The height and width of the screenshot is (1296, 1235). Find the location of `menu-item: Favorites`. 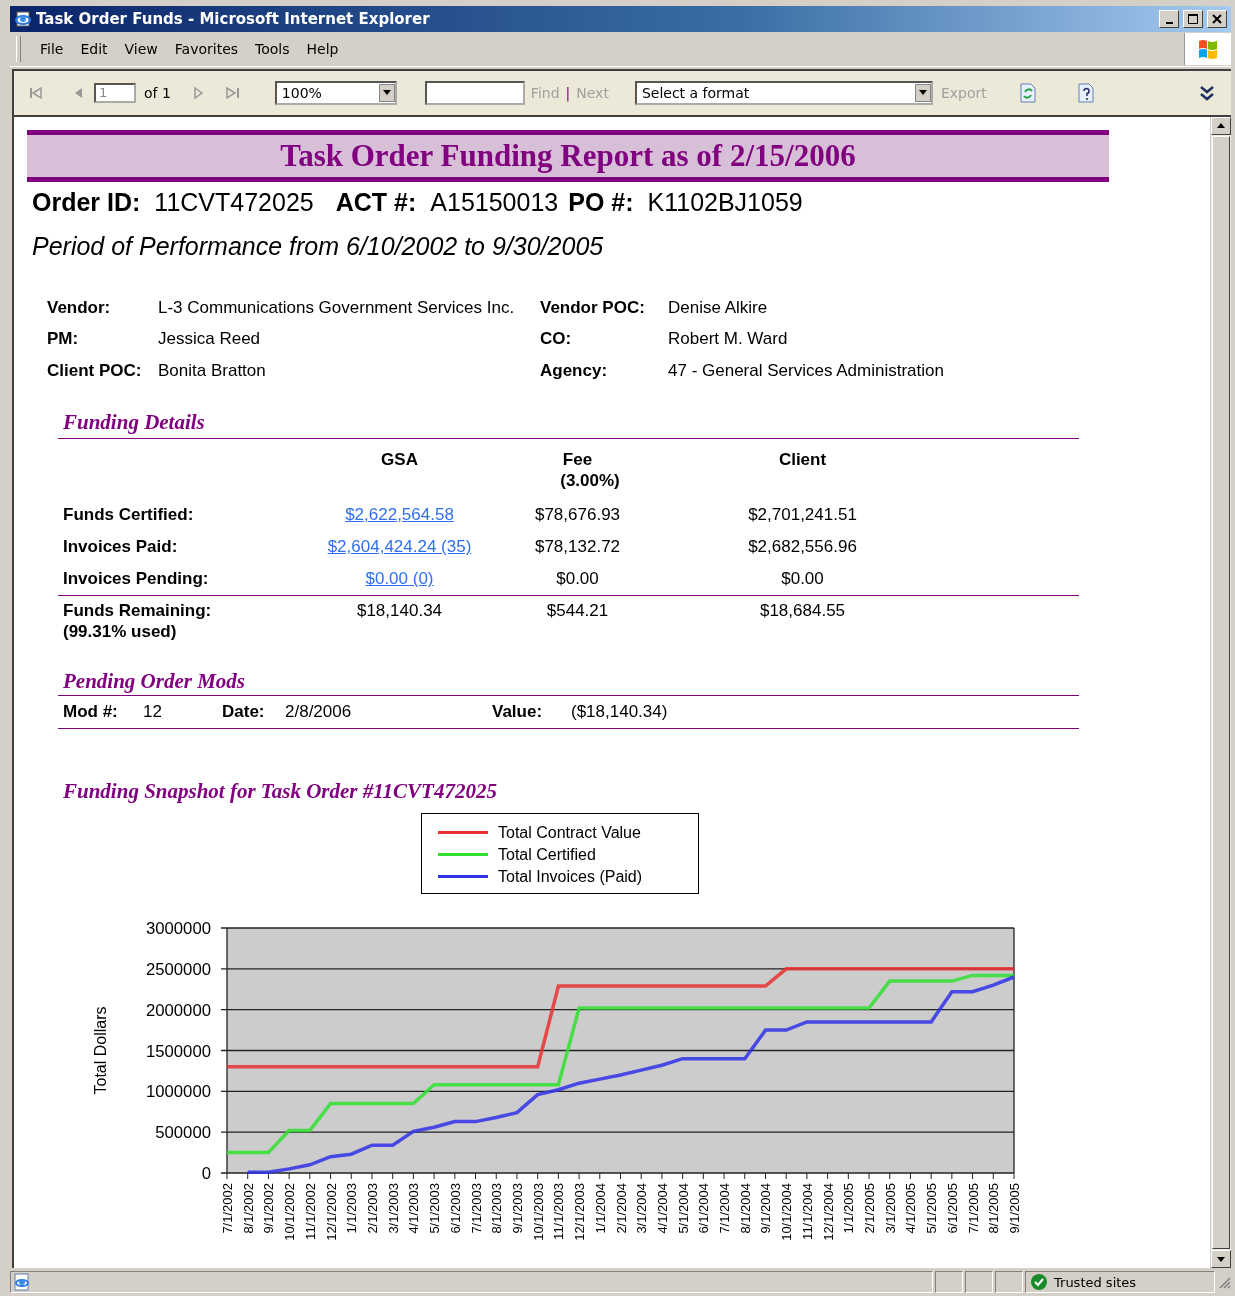

menu-item: Favorites is located at coordinates (206, 48).